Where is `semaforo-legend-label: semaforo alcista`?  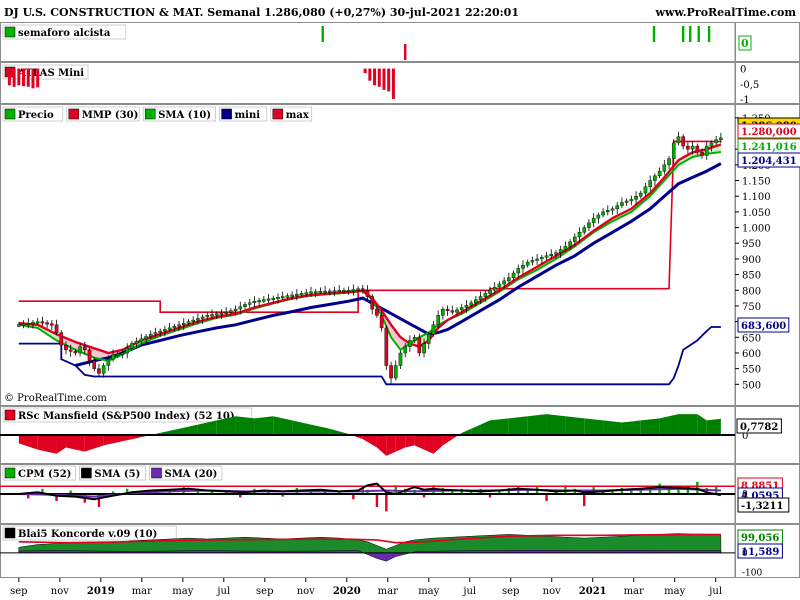 semaforo-legend-label: semaforo alcista is located at coordinates (64, 33).